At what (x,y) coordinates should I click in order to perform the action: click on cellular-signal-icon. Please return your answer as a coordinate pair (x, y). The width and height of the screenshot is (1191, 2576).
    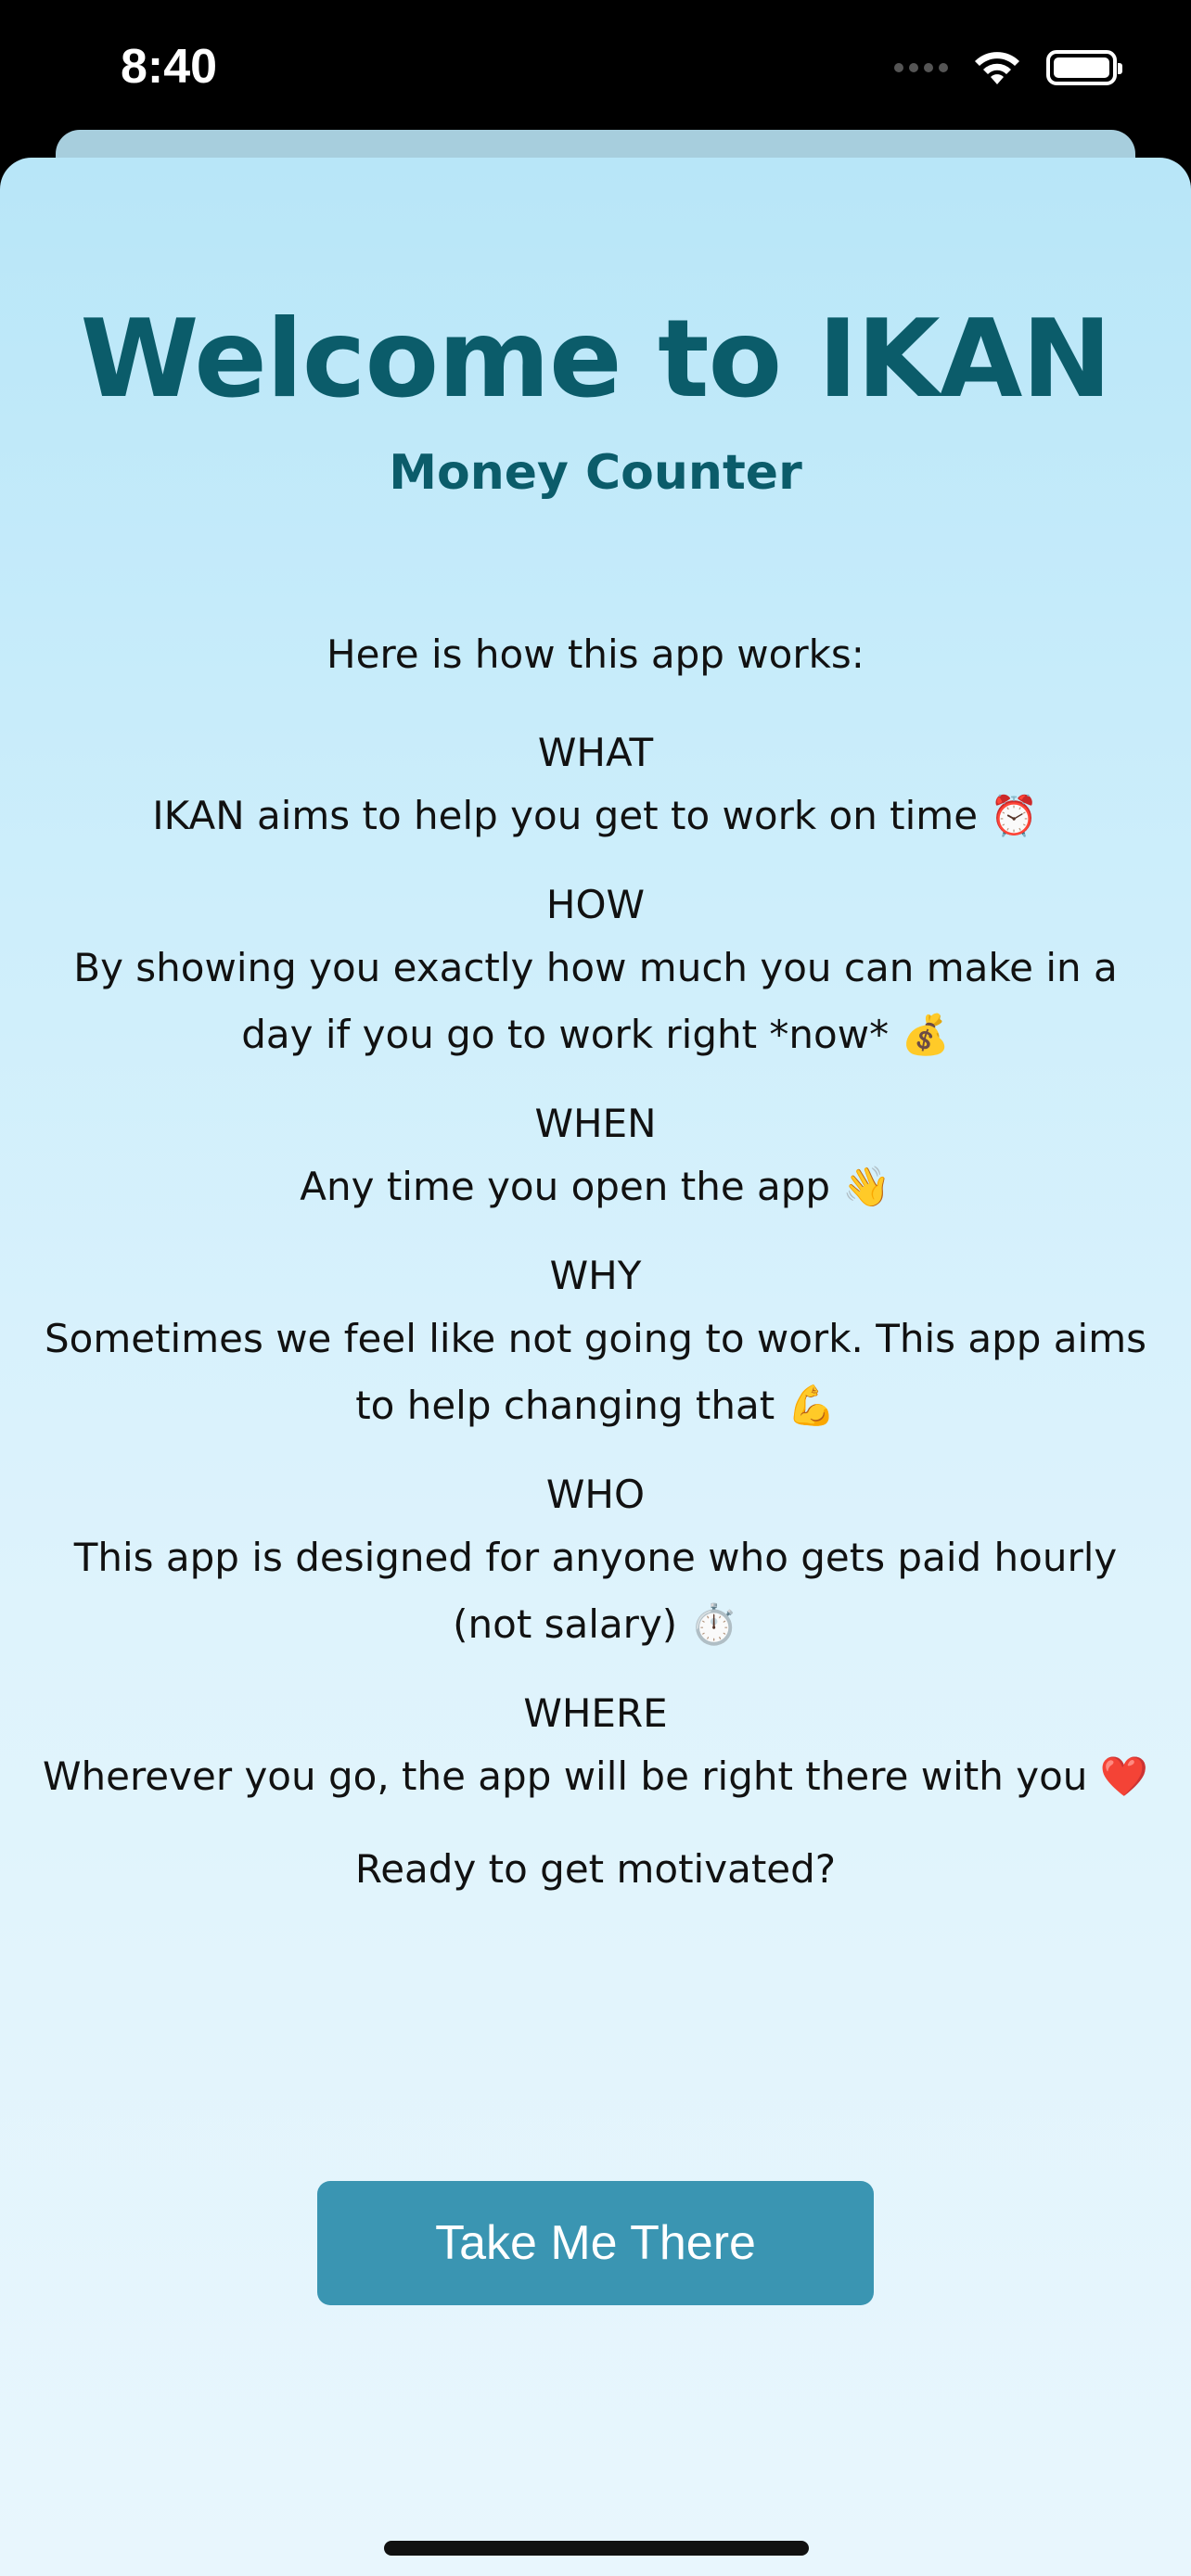
    Looking at the image, I should click on (921, 67).